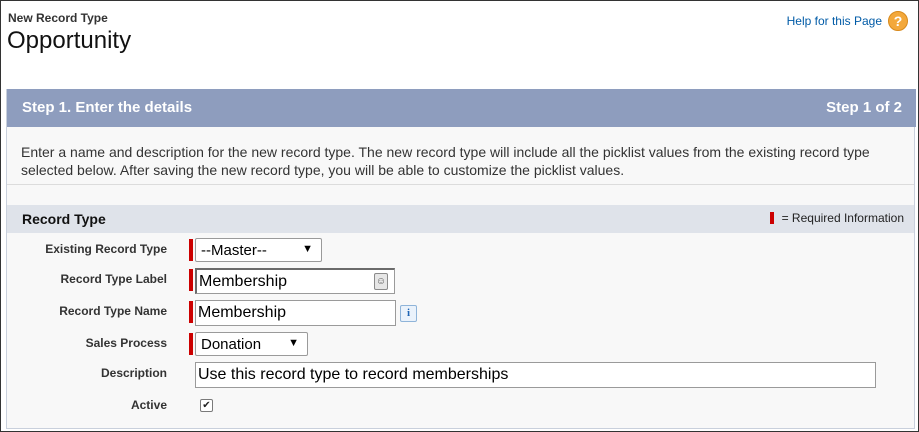  Describe the element at coordinates (460, 219) in the screenshot. I see `section-header: Record Type = Required Information` at that location.